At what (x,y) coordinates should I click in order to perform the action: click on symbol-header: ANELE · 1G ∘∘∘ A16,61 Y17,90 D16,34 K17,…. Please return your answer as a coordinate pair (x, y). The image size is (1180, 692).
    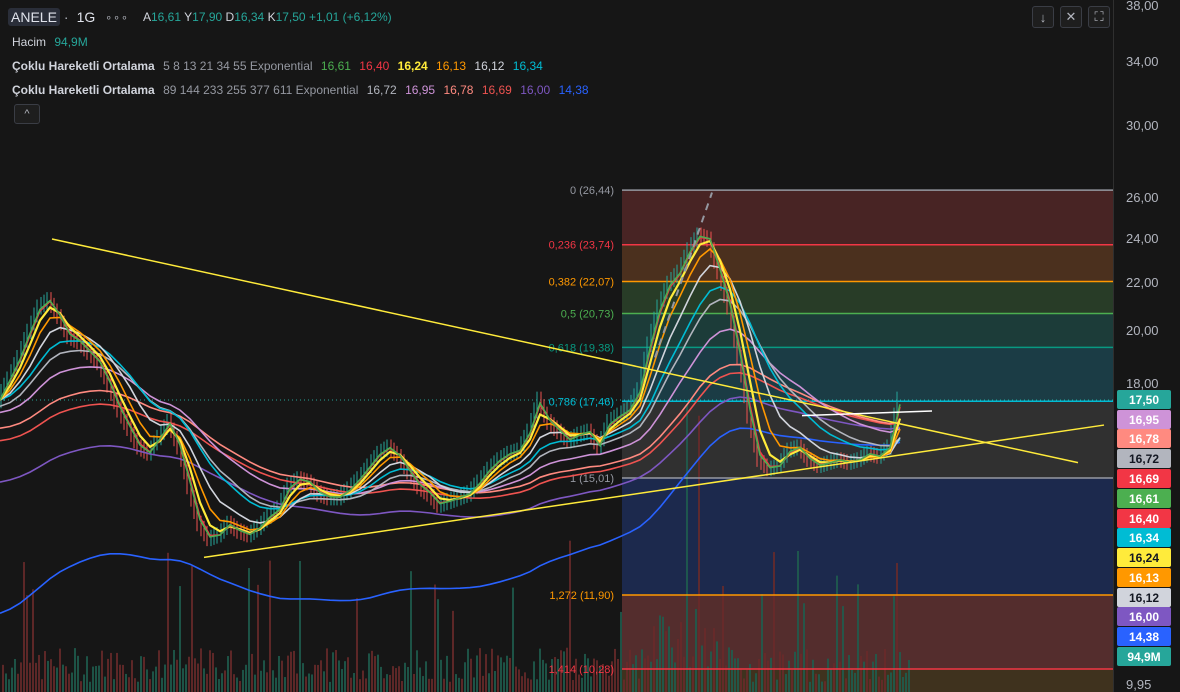
    Looking at the image, I should click on (200, 17).